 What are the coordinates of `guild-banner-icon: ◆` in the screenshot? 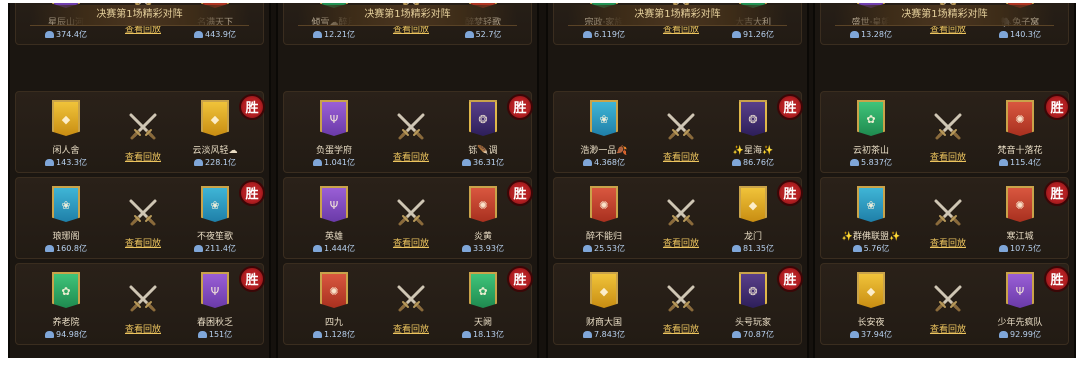 It's located at (66, 118).